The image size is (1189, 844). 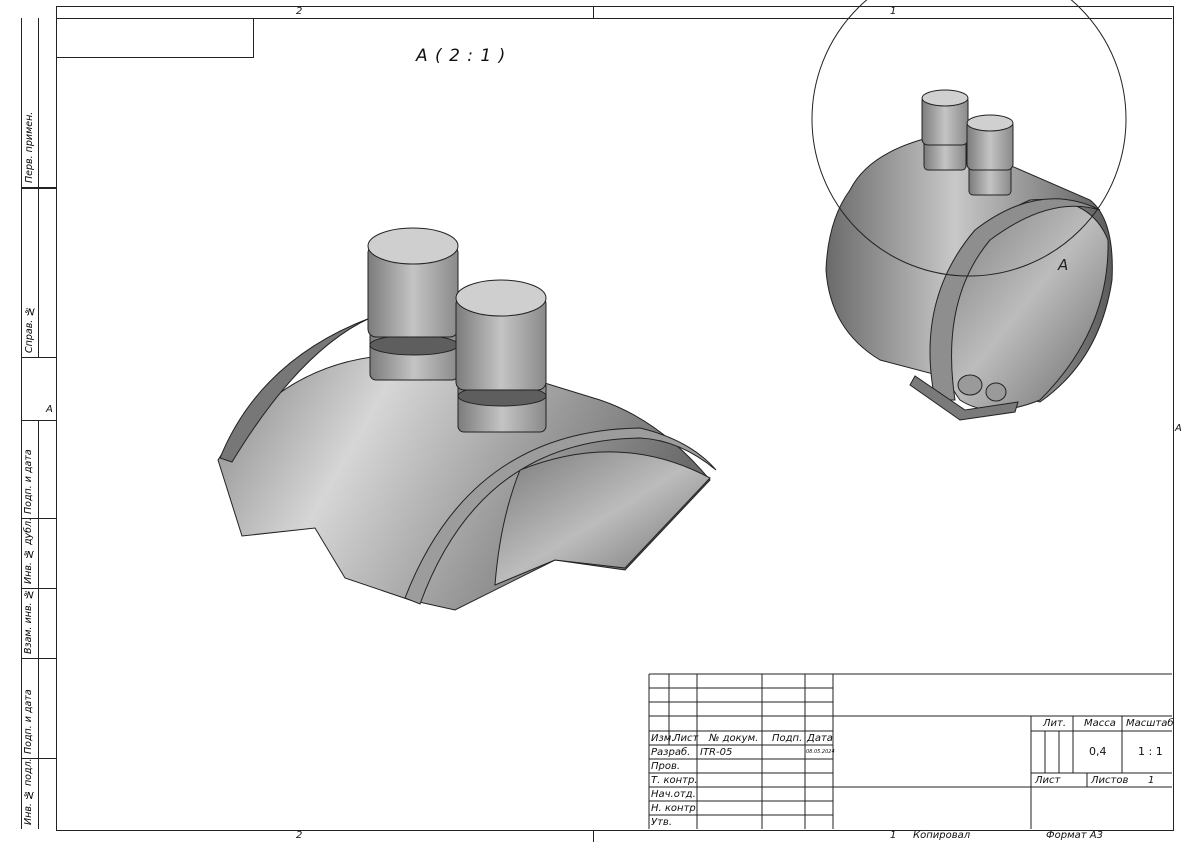 I want to click on mass-label: Масса, so click(x=1100, y=723).